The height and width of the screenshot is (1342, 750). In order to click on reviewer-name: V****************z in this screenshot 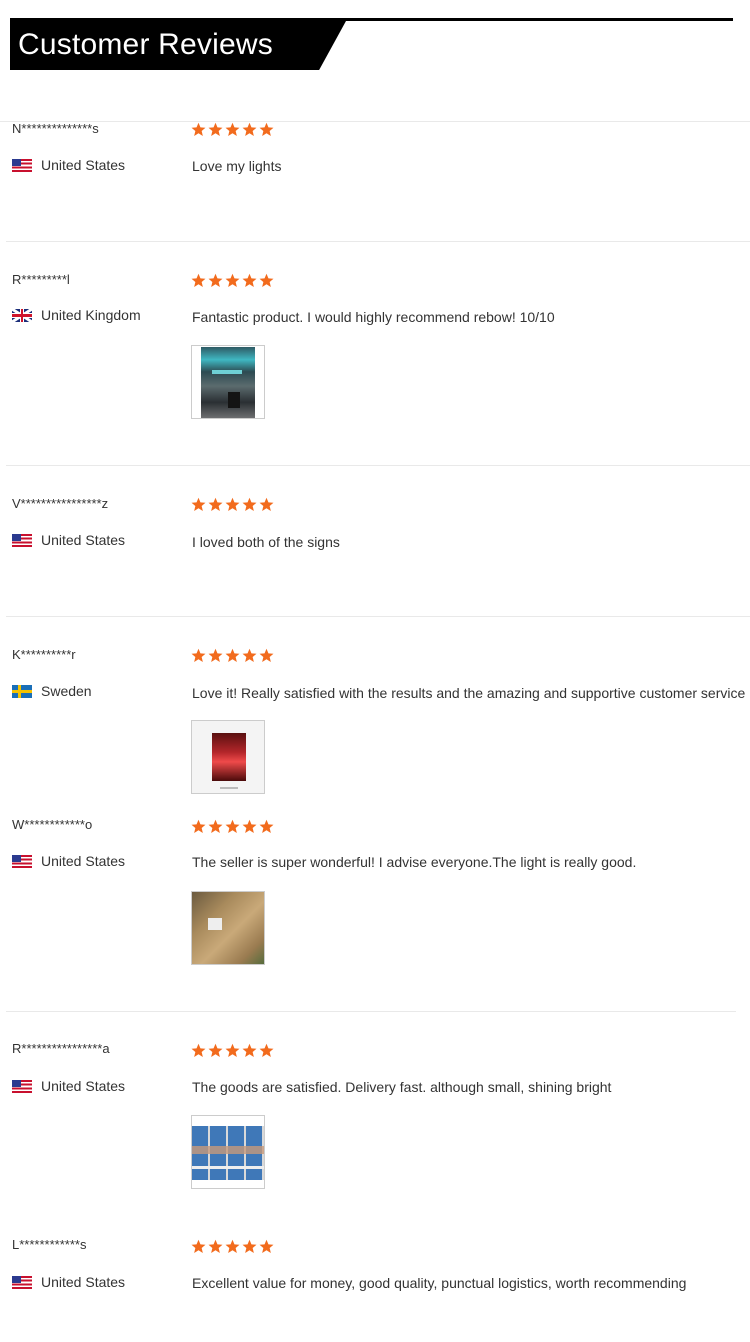, I will do `click(60, 503)`.